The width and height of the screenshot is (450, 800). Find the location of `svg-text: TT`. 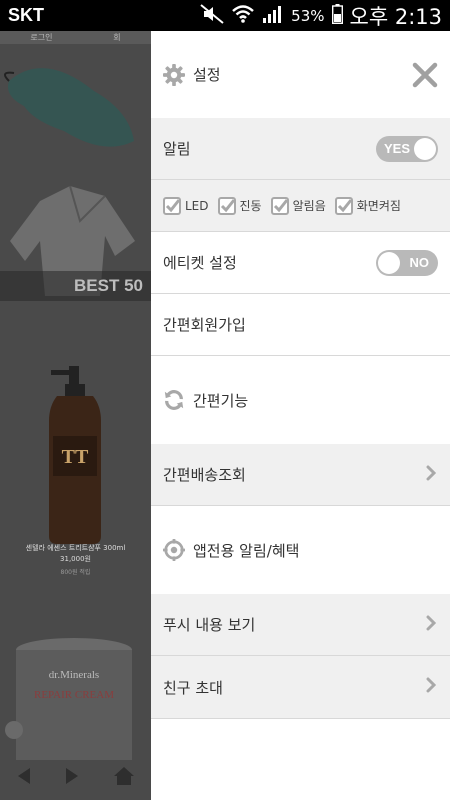

svg-text: TT is located at coordinates (75, 457).